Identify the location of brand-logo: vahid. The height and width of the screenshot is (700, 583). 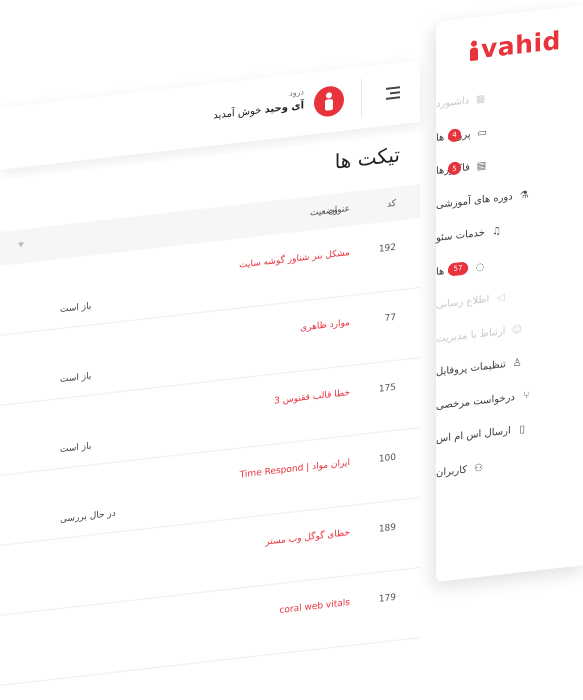
(515, 45).